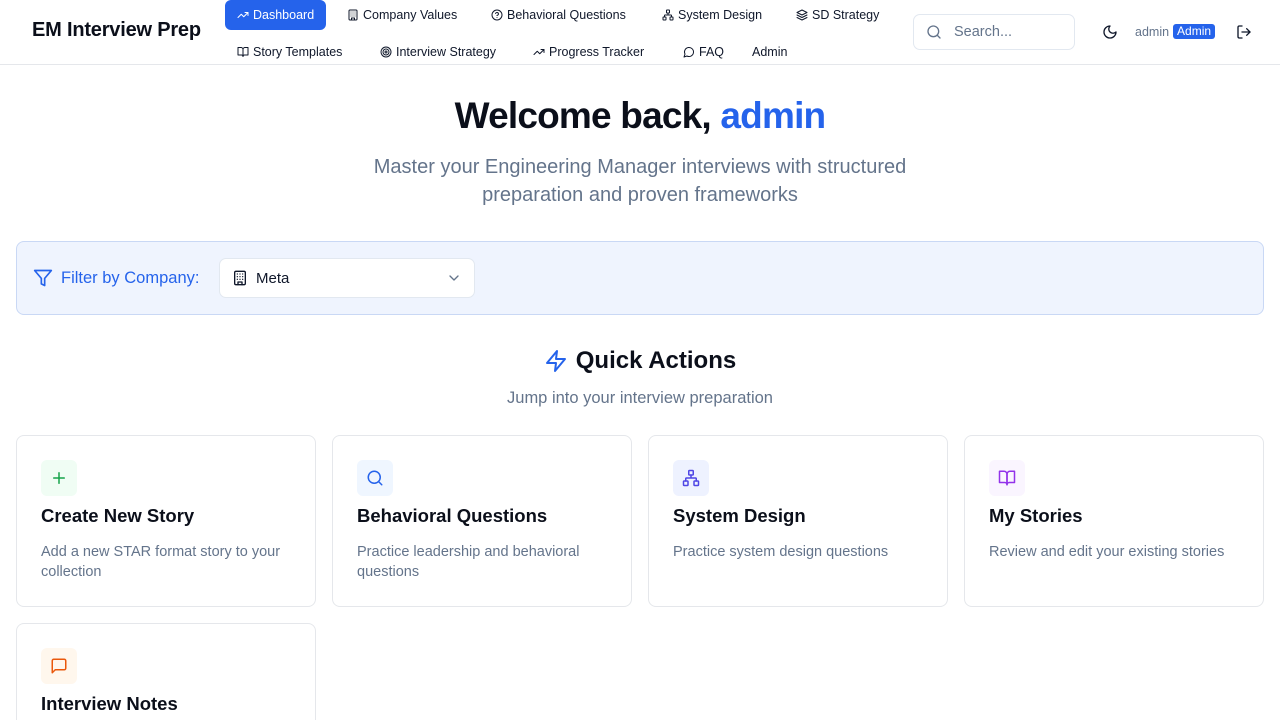  I want to click on search-box, so click(994, 32).